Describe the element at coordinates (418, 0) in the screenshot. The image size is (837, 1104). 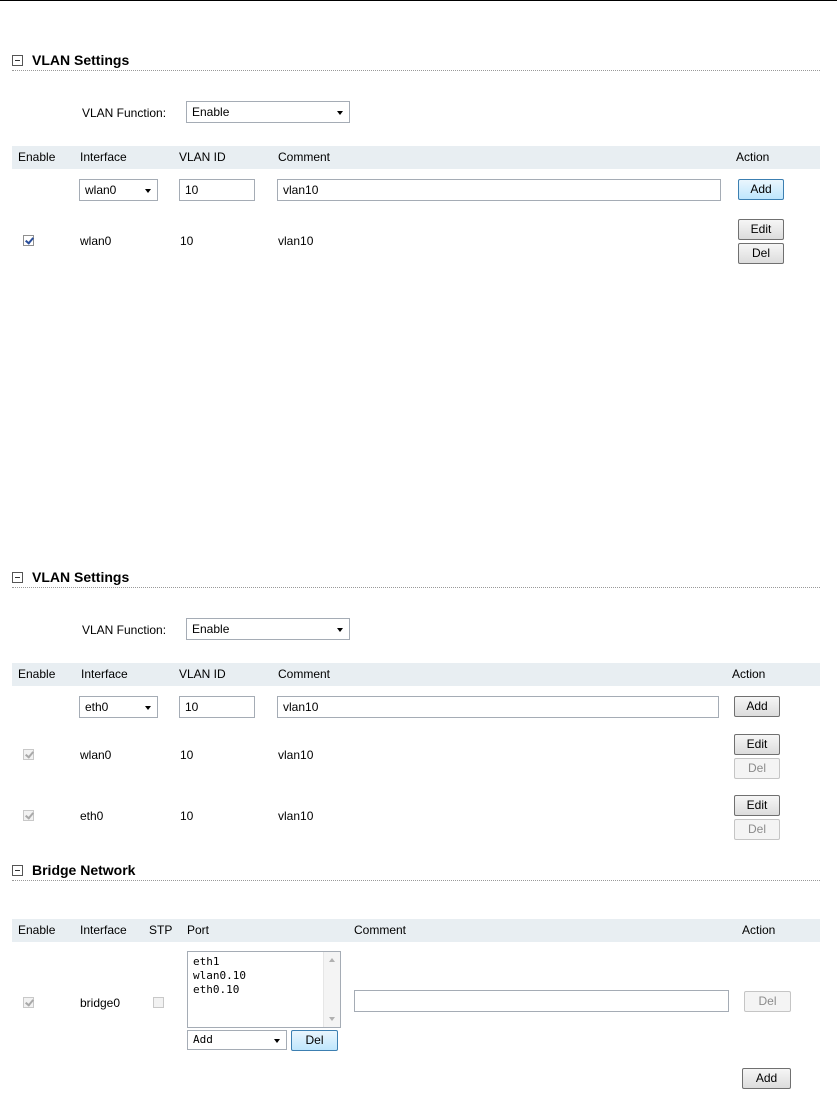
I see `top-border` at that location.